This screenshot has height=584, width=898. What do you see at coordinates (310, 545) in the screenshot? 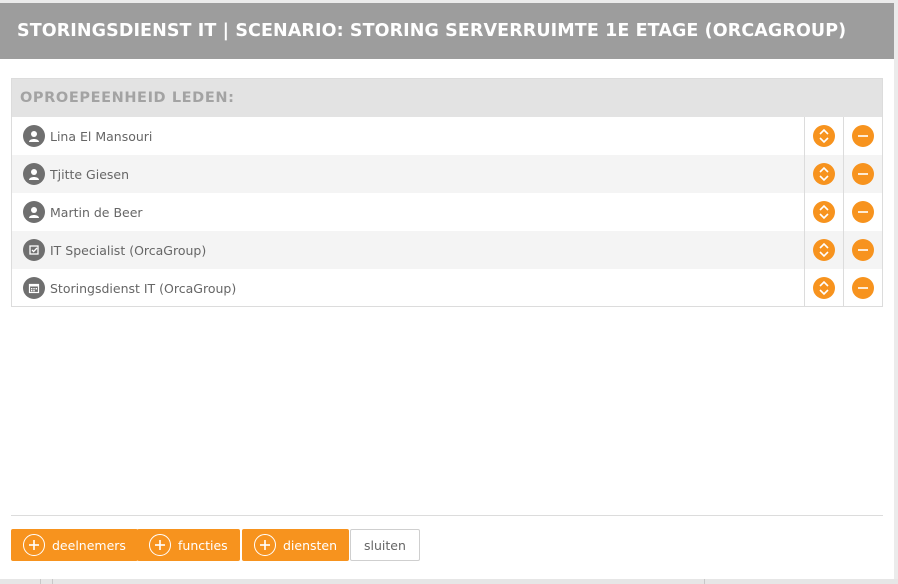
I see `add-services-label: diensten` at bounding box center [310, 545].